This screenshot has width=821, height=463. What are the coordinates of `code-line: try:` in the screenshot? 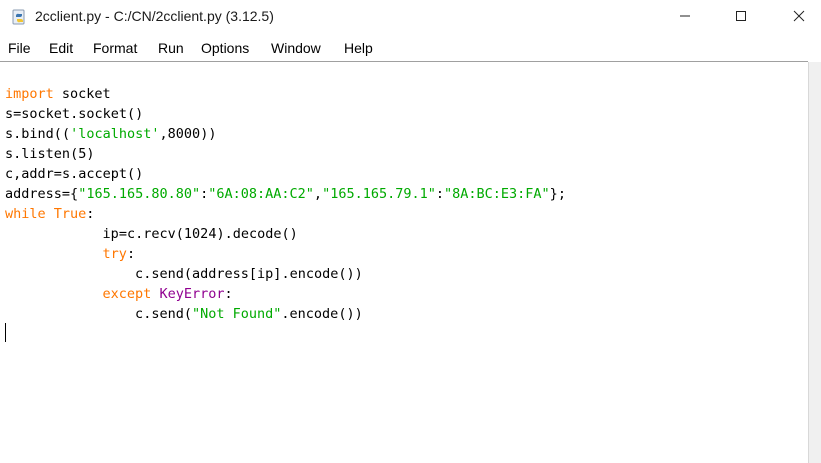 It's located at (119, 254).